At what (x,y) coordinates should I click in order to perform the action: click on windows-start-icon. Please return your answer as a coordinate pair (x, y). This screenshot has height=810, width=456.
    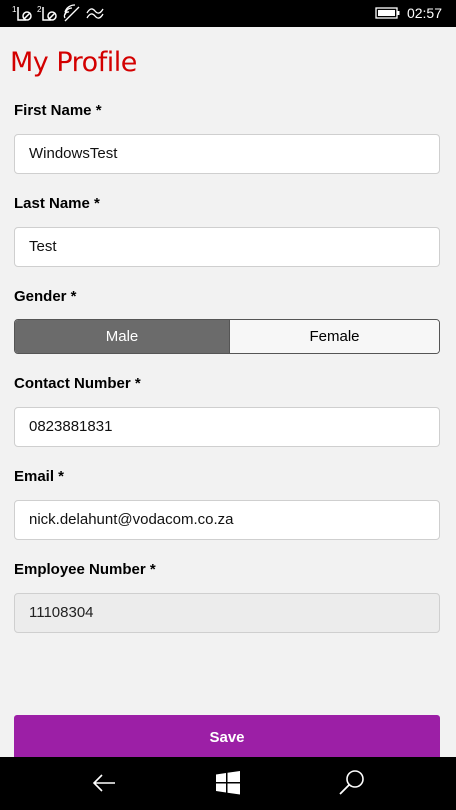
    Looking at the image, I should click on (228, 783).